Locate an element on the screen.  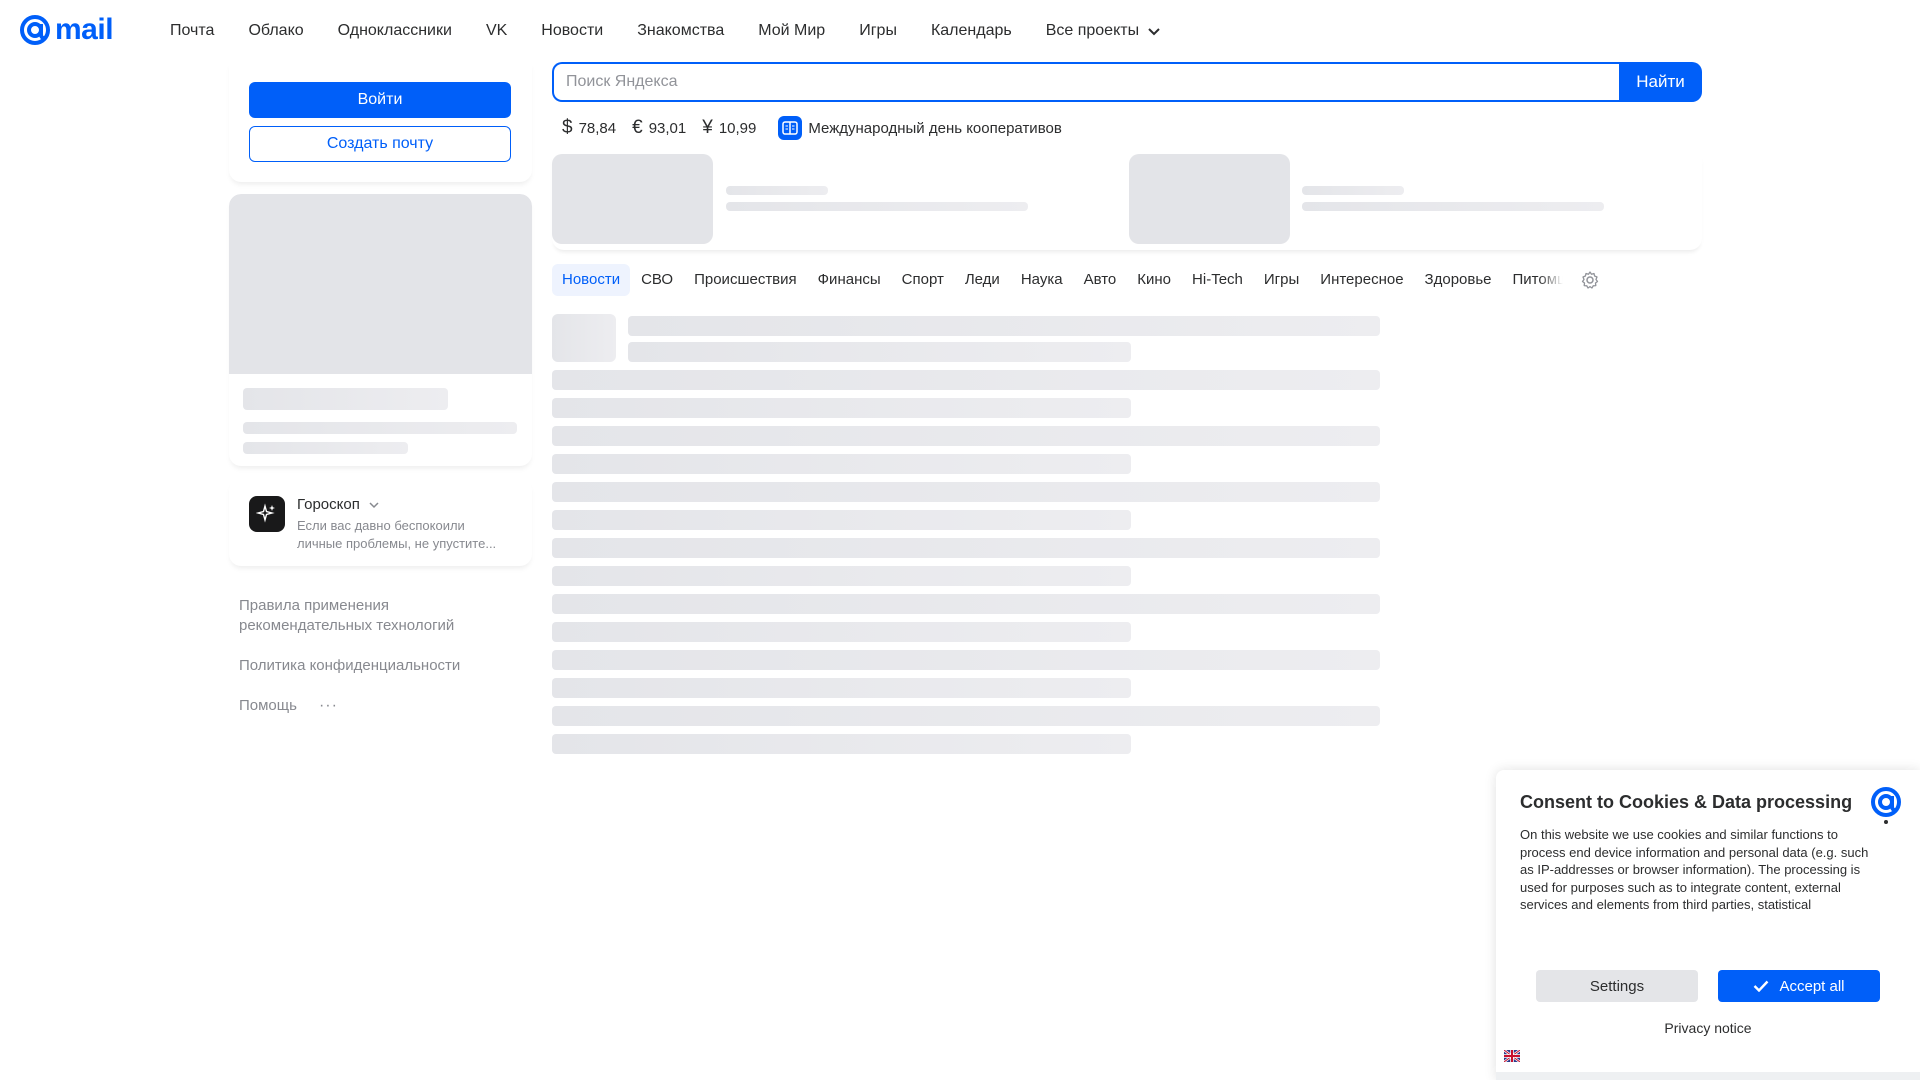
rate-usd: $78,84 is located at coordinates (589, 128).